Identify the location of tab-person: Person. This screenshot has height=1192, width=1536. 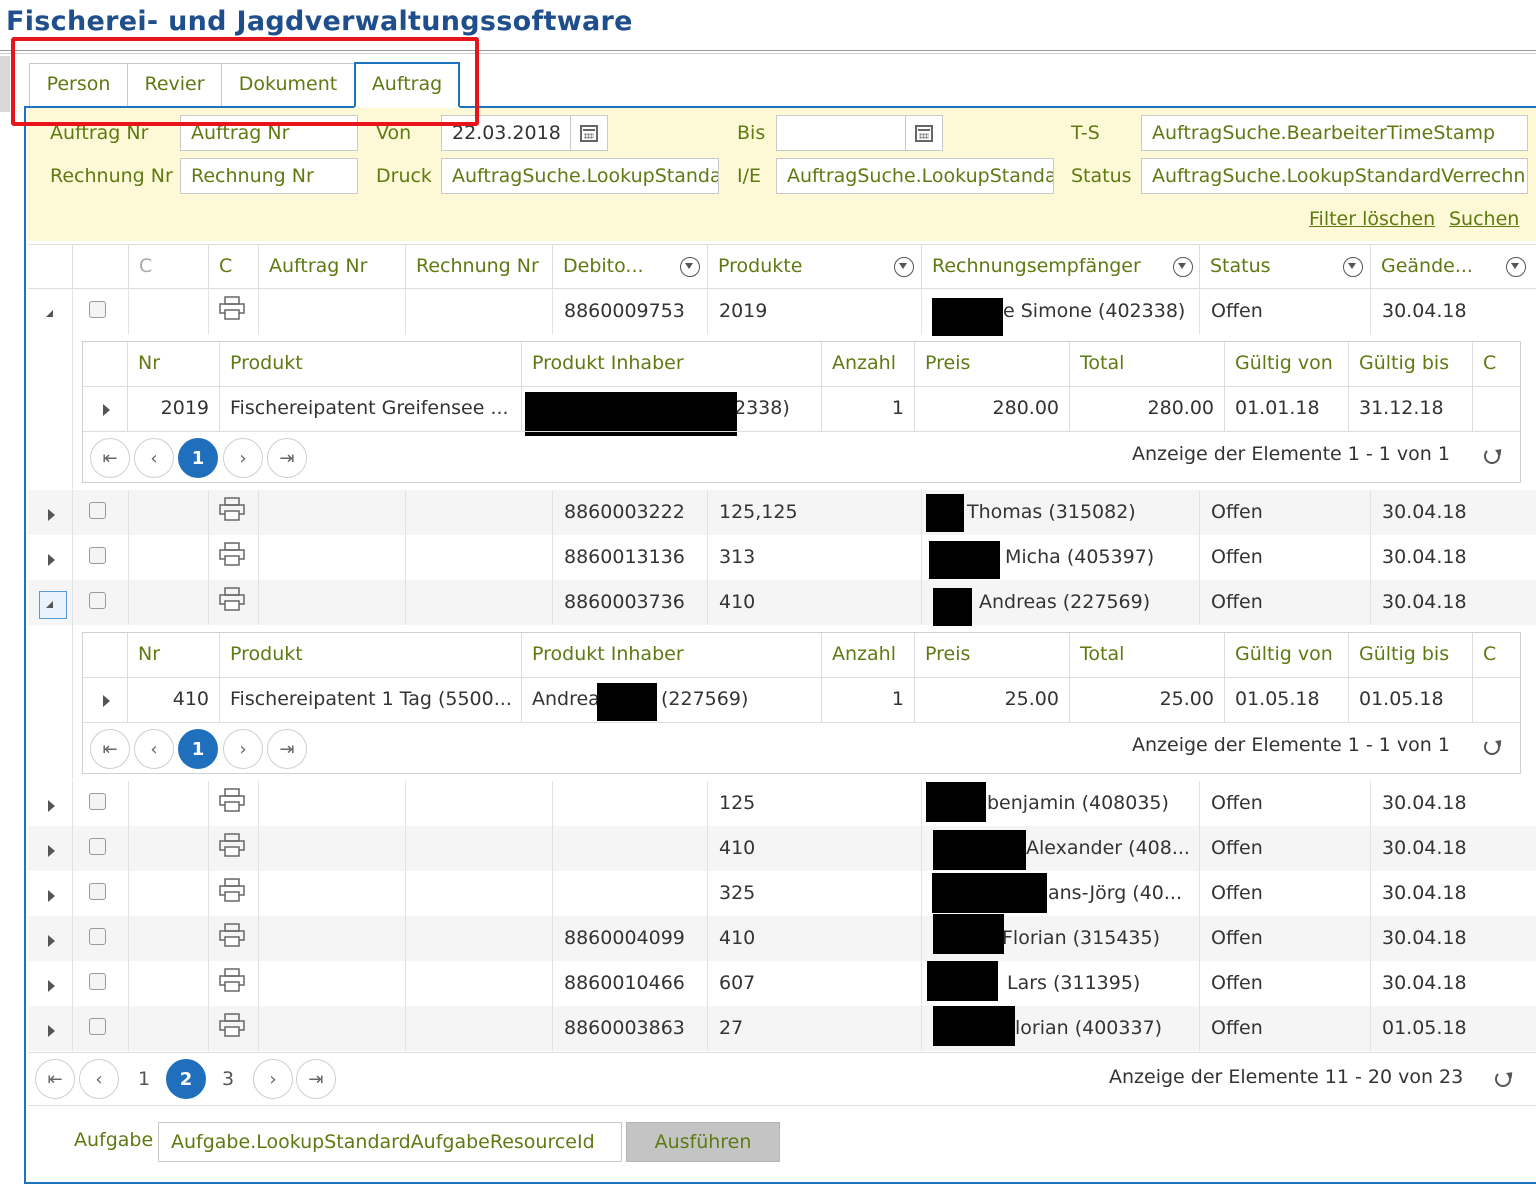
(78, 85).